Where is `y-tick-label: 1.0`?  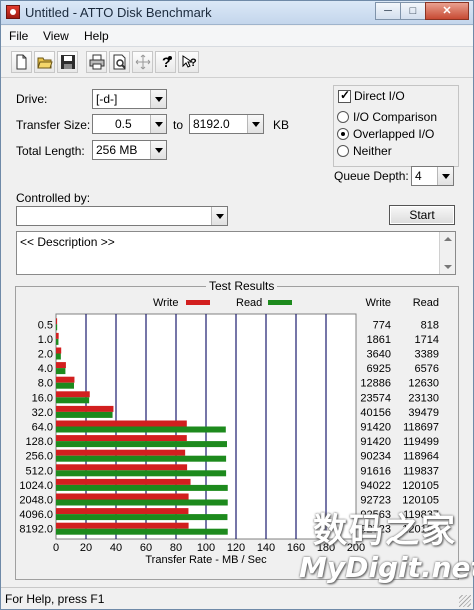
y-tick-label: 1.0 is located at coordinates (45, 340).